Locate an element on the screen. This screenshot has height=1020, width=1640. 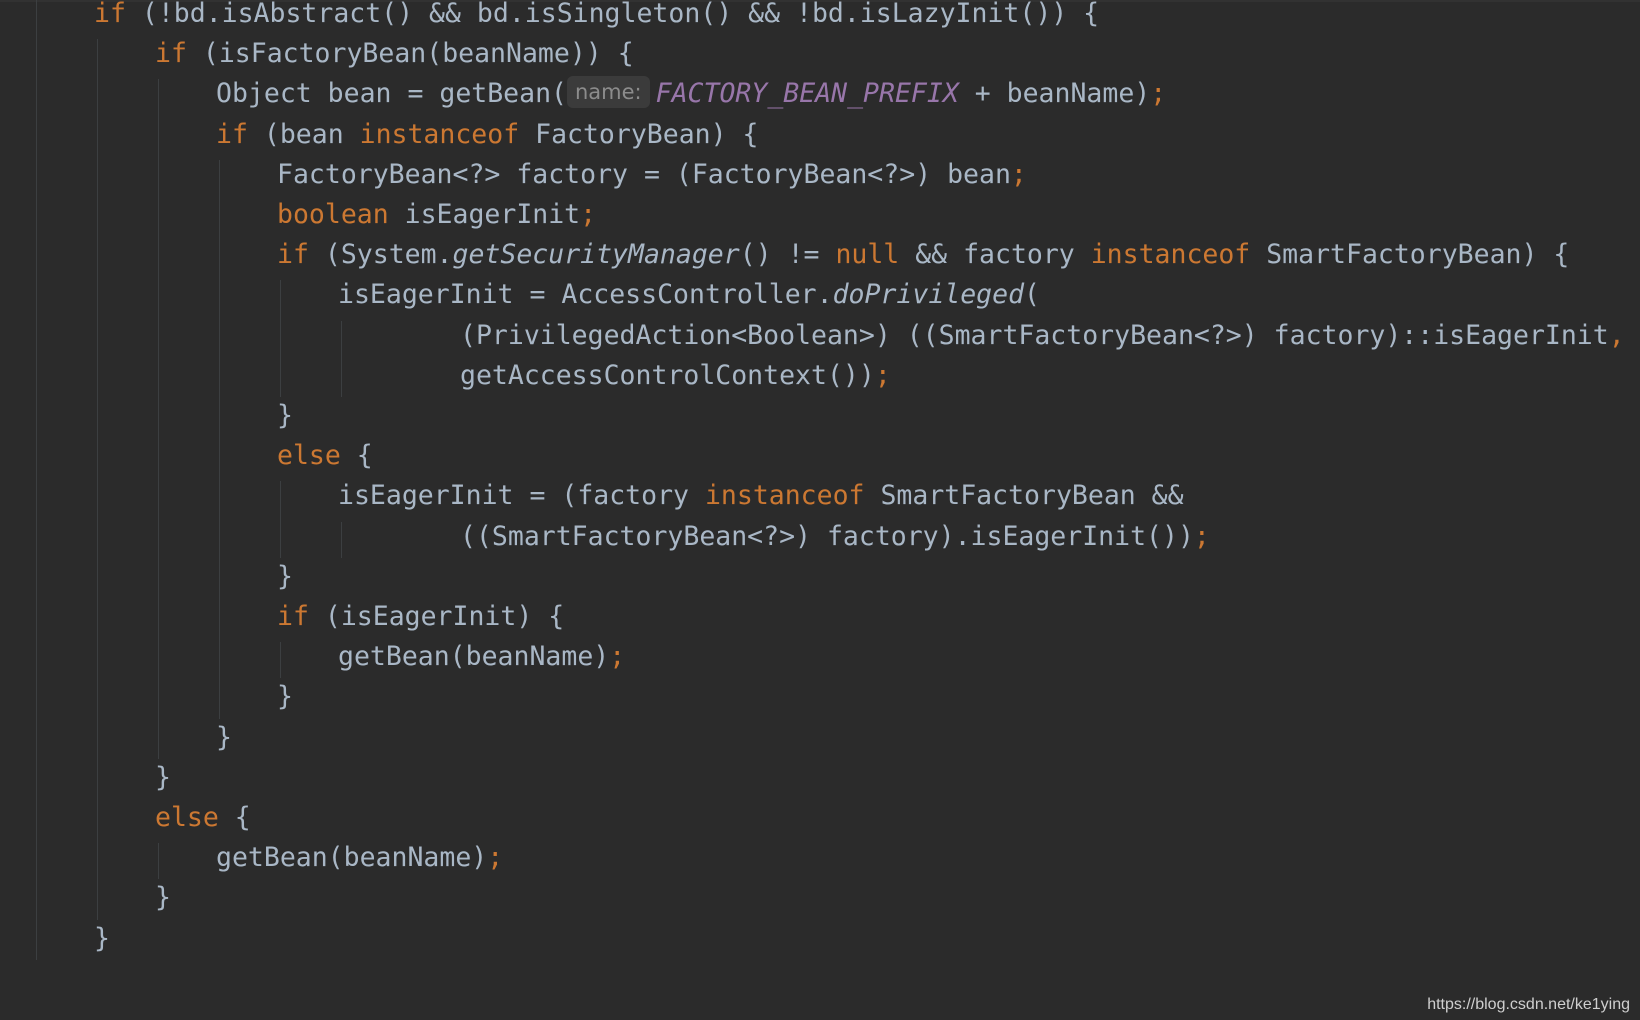
code-line: getAccessControlContext()); is located at coordinates (675, 376).